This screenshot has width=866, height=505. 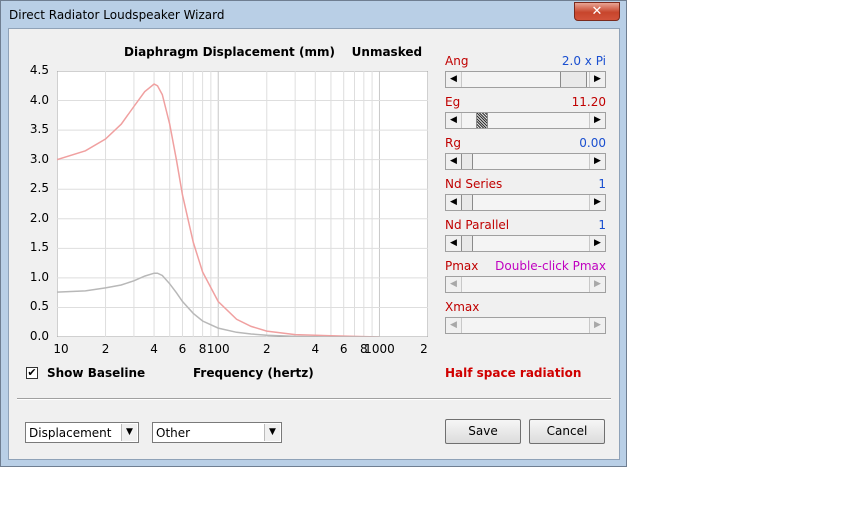 What do you see at coordinates (454, 161) in the screenshot?
I see `rg-scroll-left-icon: ◀` at bounding box center [454, 161].